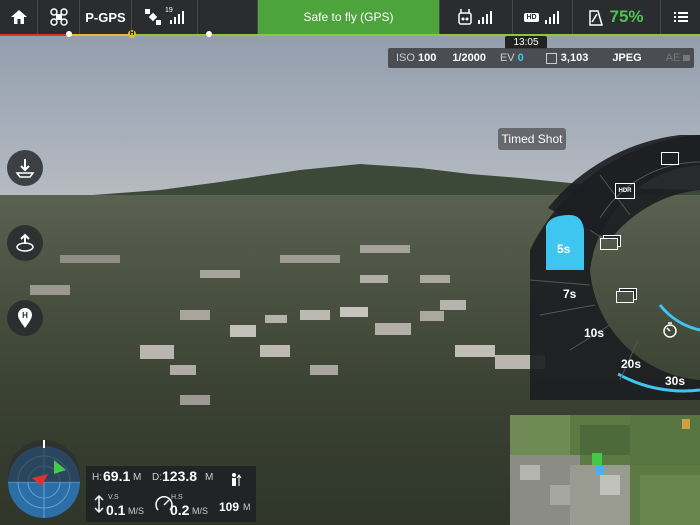  Describe the element at coordinates (236, 494) in the screenshot. I see `altitude-panel: 109 M` at that location.